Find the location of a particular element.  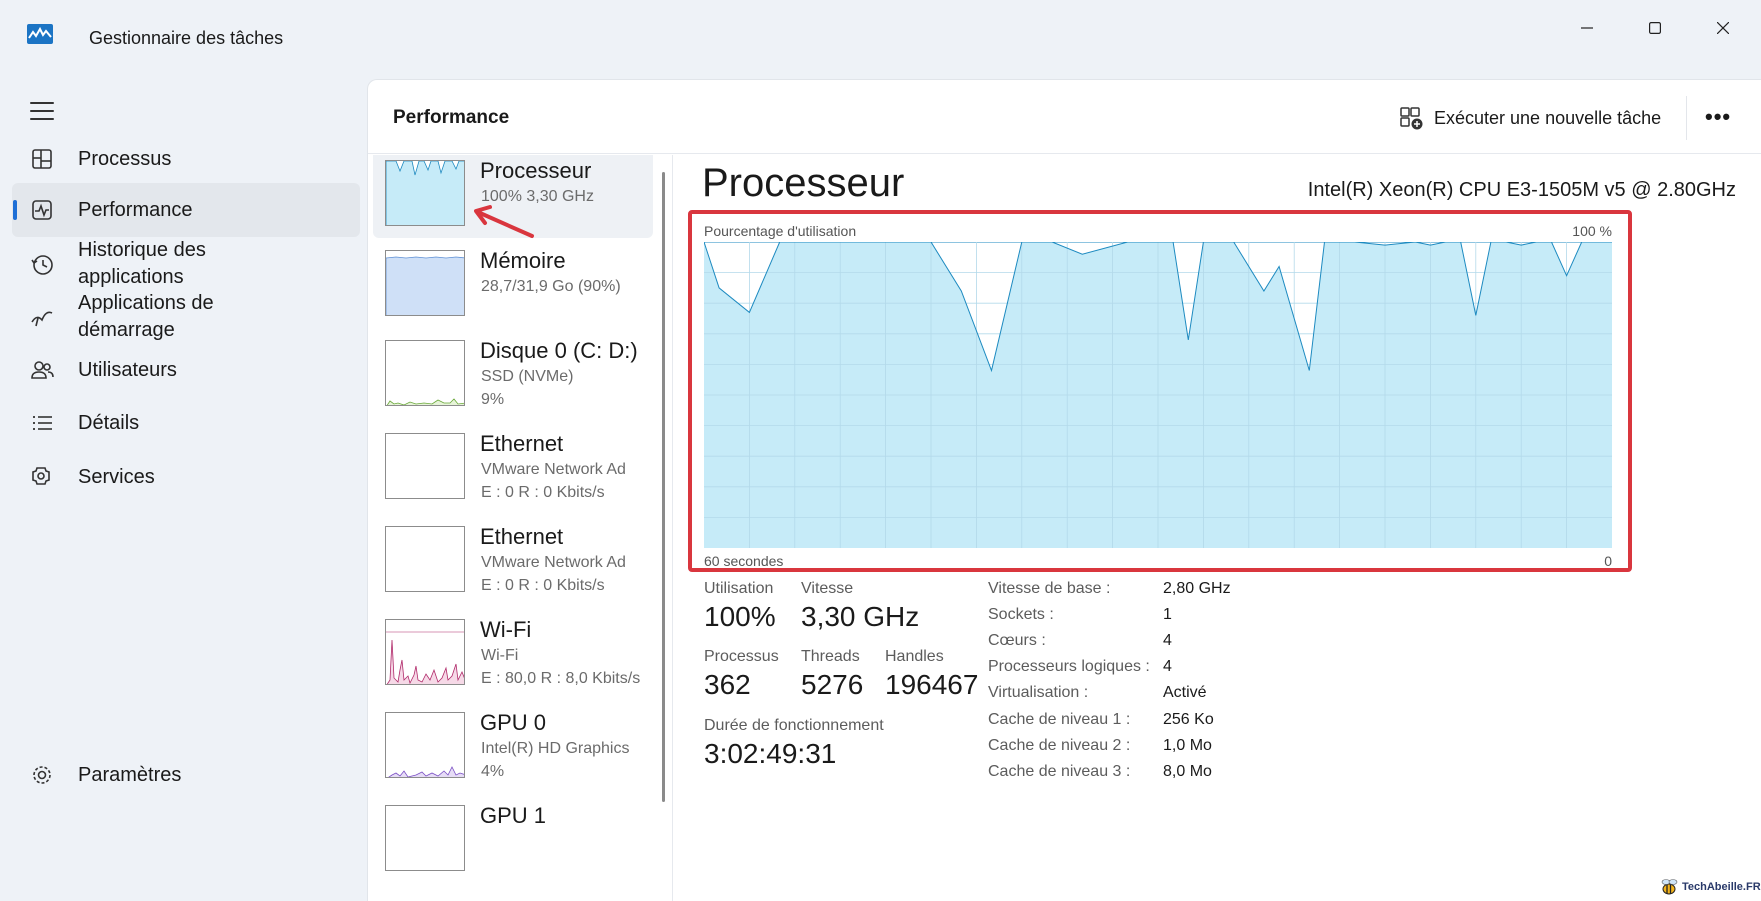

resource-name: GPU 0 is located at coordinates (513, 722).